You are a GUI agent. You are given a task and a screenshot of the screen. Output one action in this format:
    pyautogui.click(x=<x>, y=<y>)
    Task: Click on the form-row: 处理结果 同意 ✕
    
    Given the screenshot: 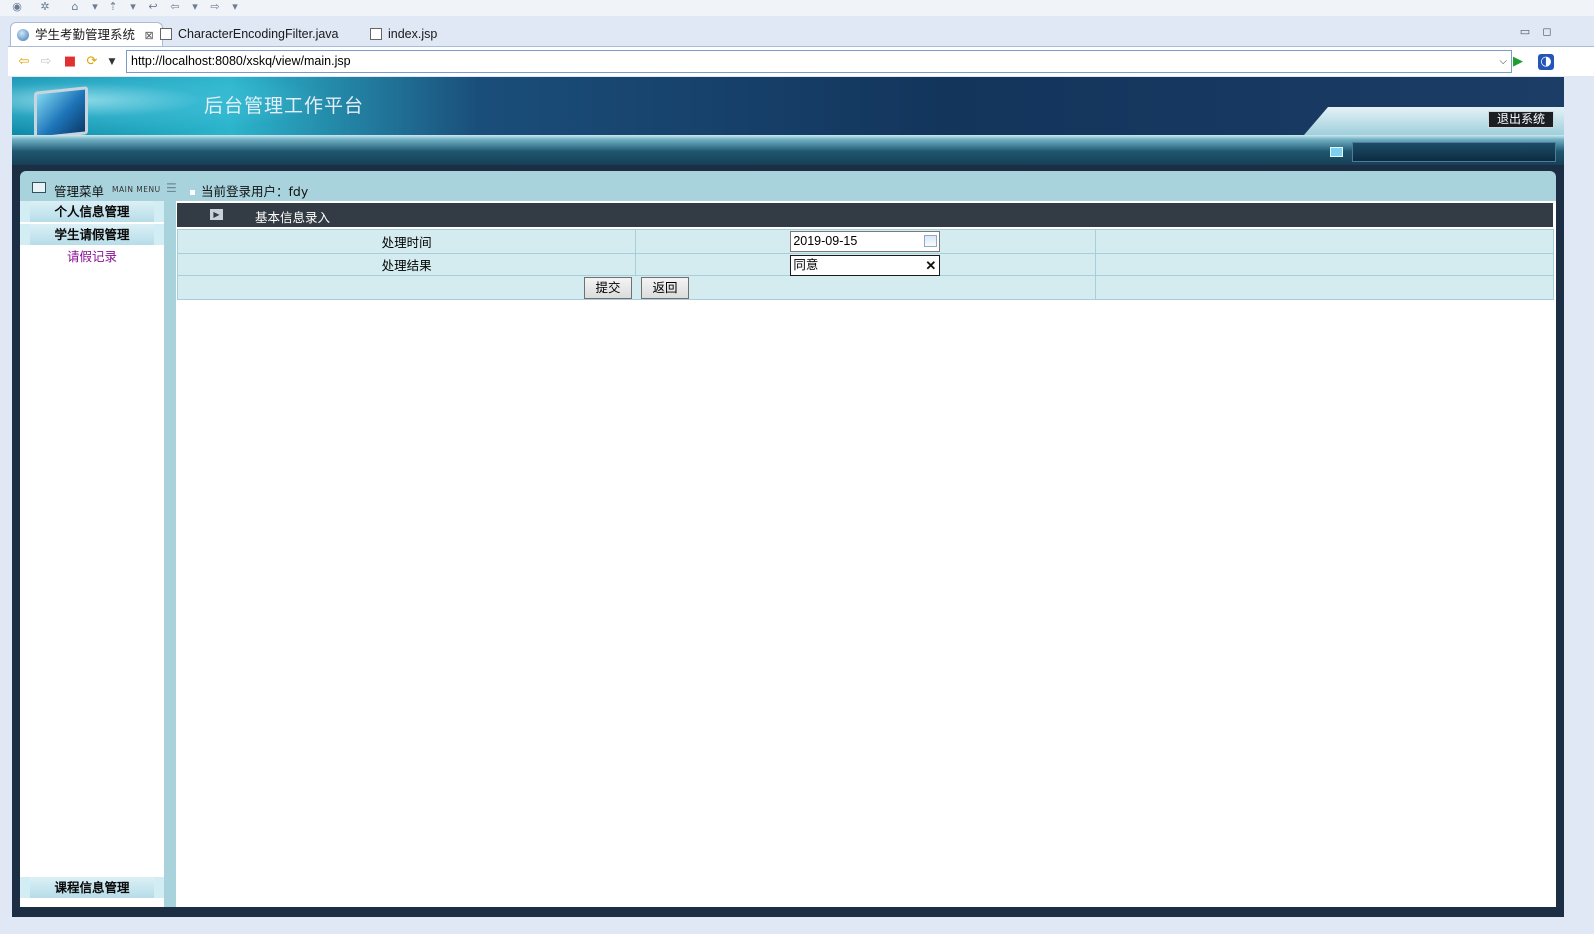 What is the action you would take?
    pyautogui.click(x=865, y=264)
    